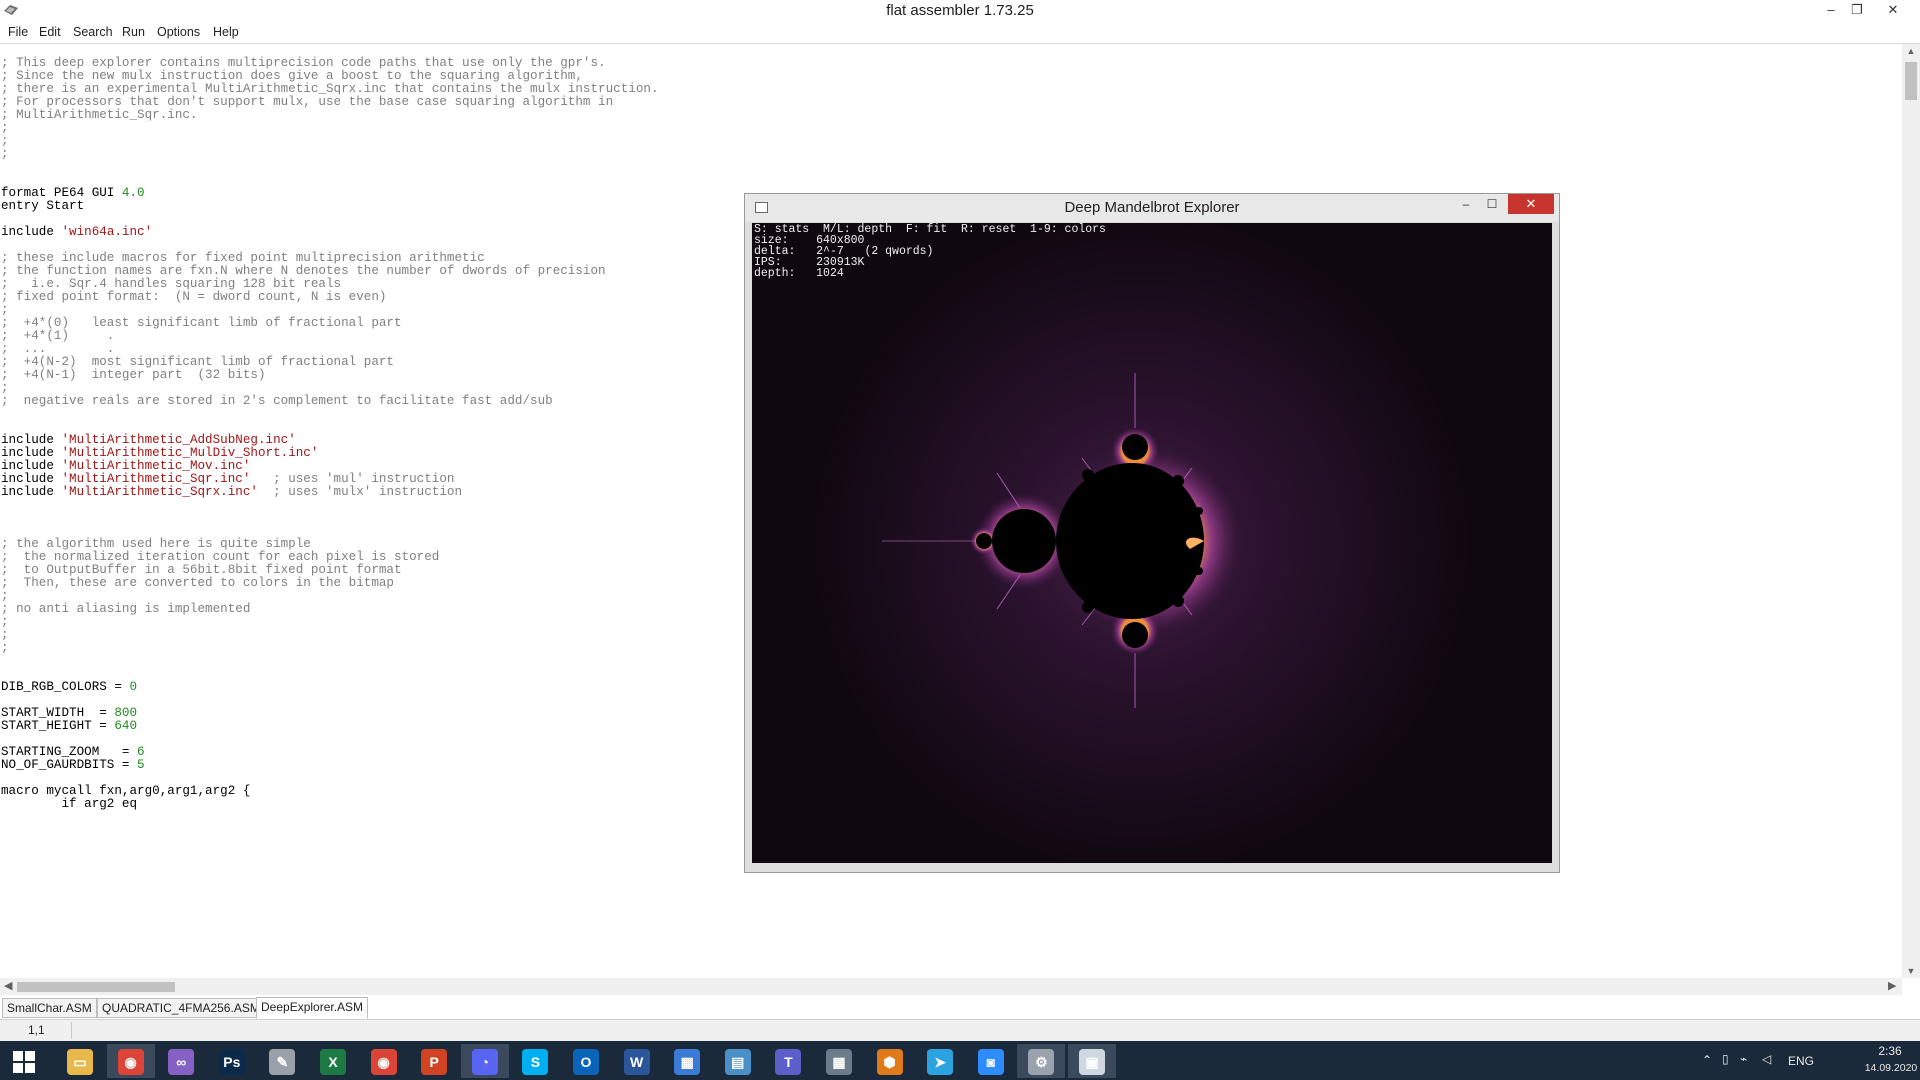  Describe the element at coordinates (1766, 1059) in the screenshot. I see `volume-icon: ◁` at that location.